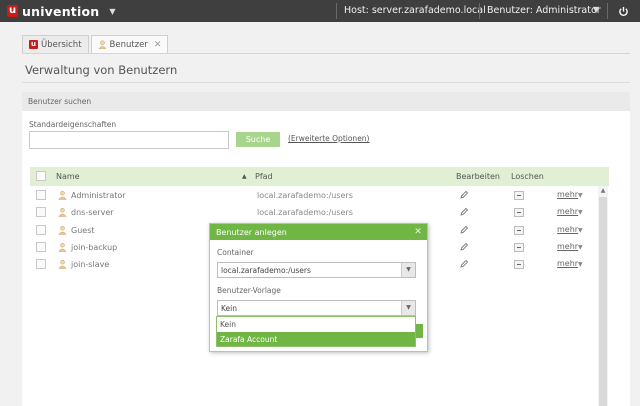  I want to click on module-tabs: u Übersicht Benutzer ✕, so click(96, 44).